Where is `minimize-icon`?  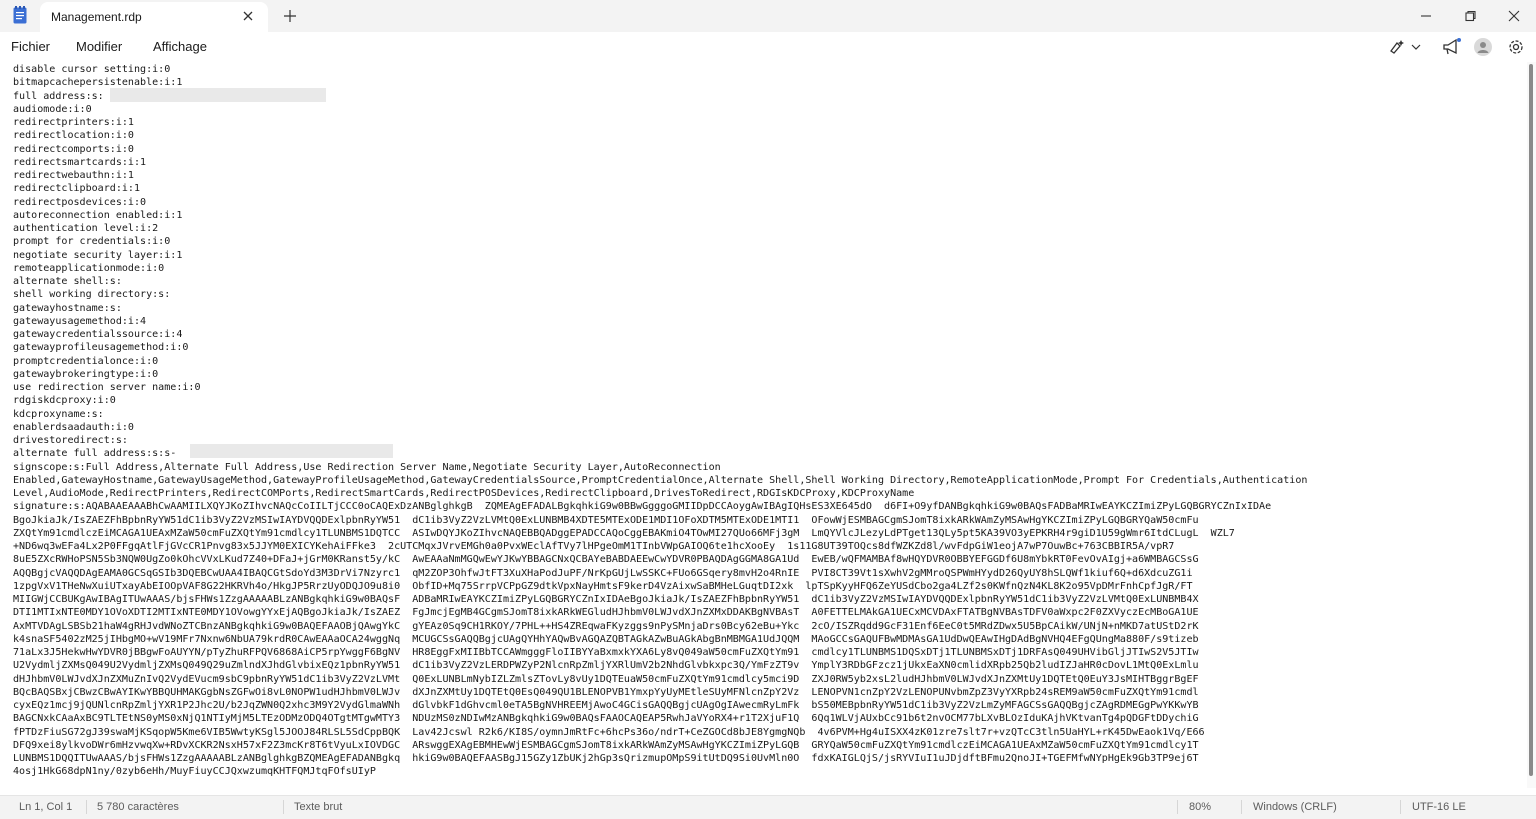 minimize-icon is located at coordinates (1426, 16).